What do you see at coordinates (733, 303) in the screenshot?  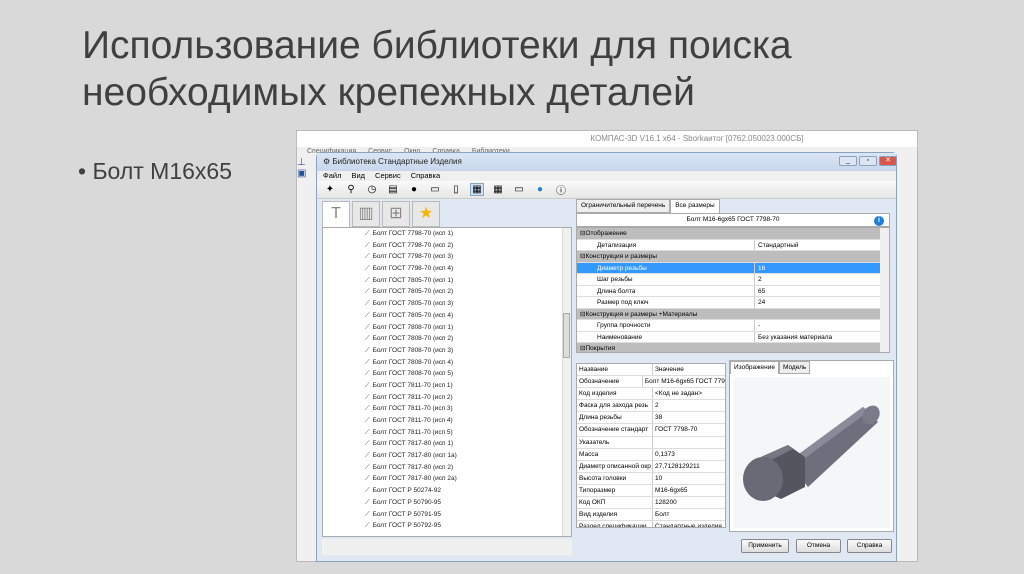 I see `property-row: Размер под ключ 24` at bounding box center [733, 303].